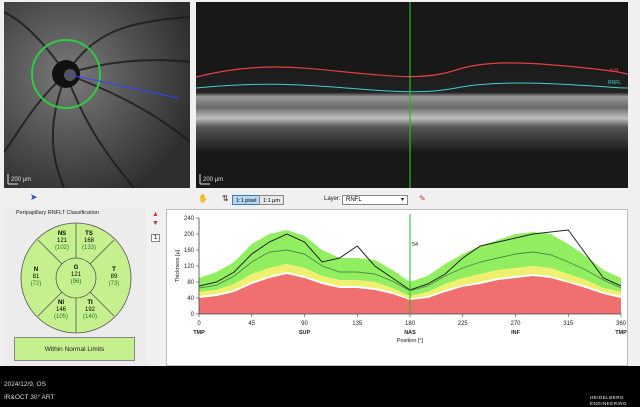 This screenshot has height=407, width=640. I want to click on hand-icon: ✋, so click(203, 198).